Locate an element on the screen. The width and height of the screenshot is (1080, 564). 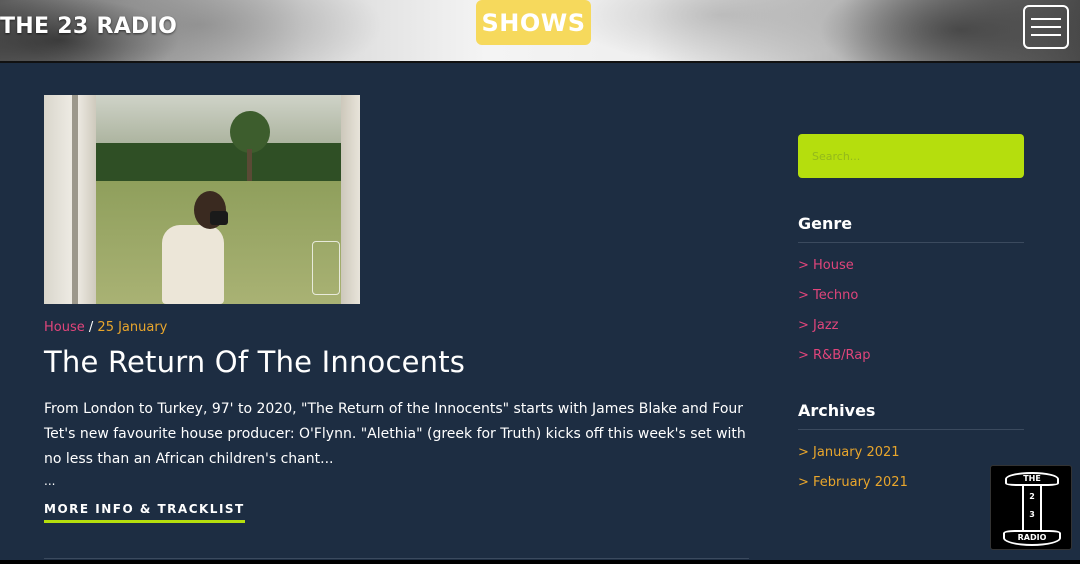
genre-link-jazz: > Jazz is located at coordinates (834, 333).